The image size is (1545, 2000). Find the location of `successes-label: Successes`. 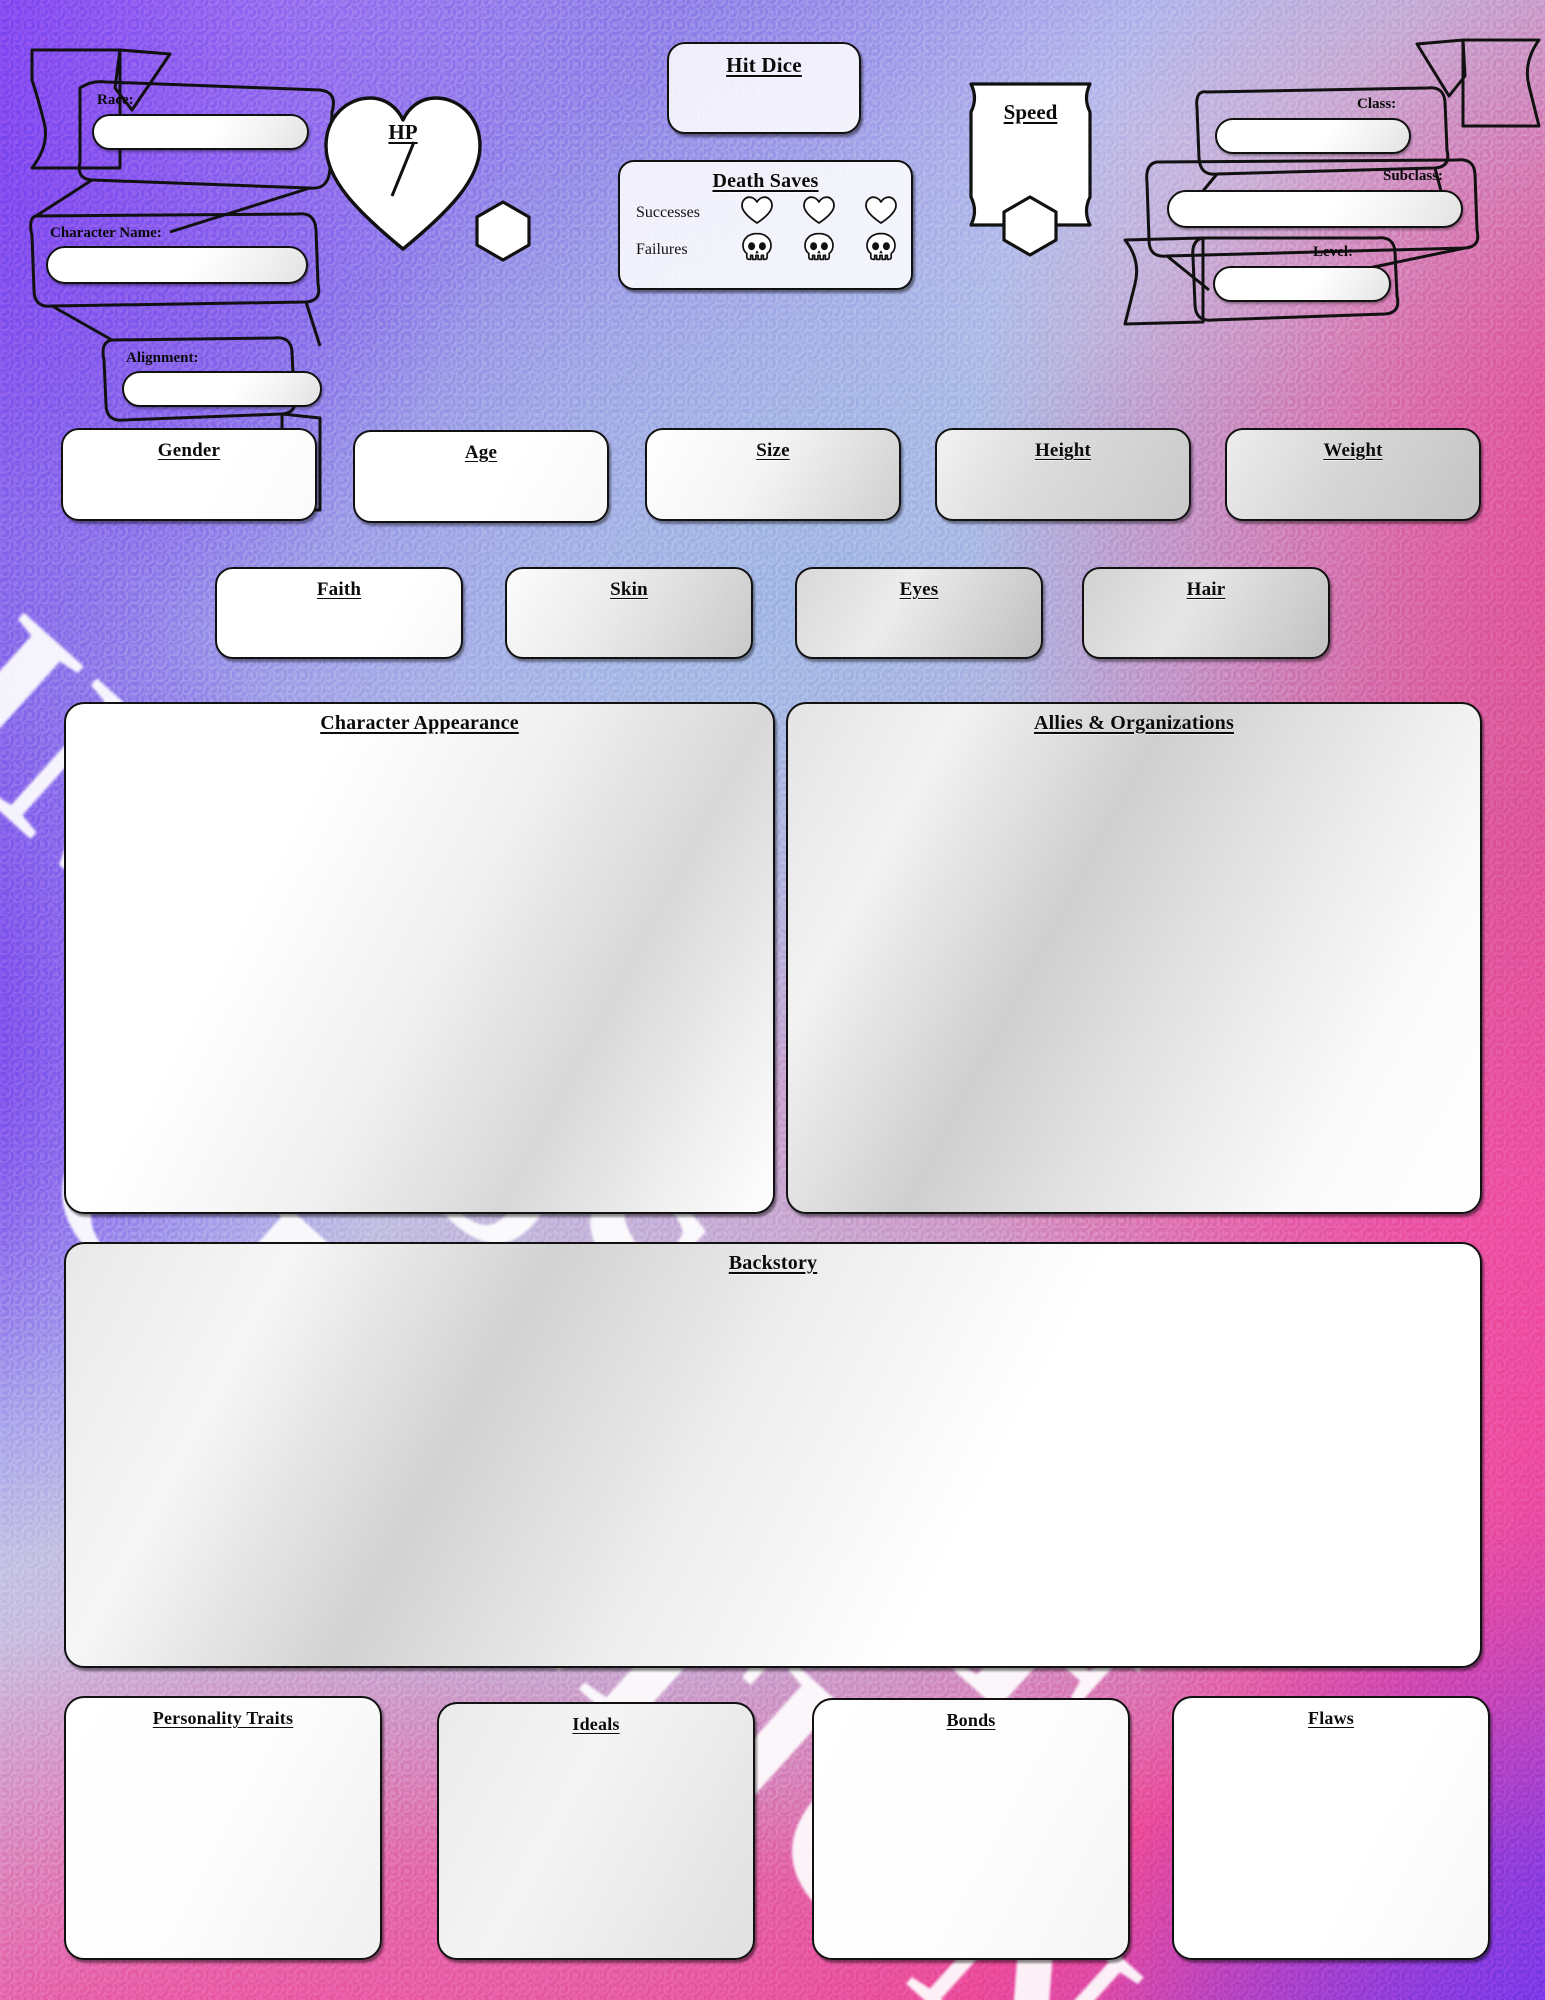

successes-label: Successes is located at coordinates (668, 212).